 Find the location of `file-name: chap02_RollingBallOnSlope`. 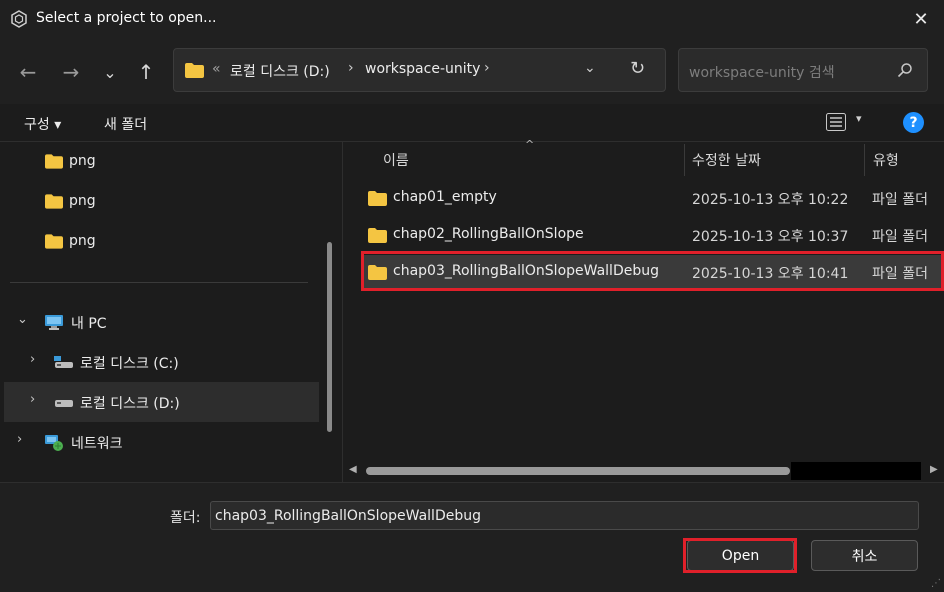

file-name: chap02_RollingBallOnSlope is located at coordinates (488, 234).